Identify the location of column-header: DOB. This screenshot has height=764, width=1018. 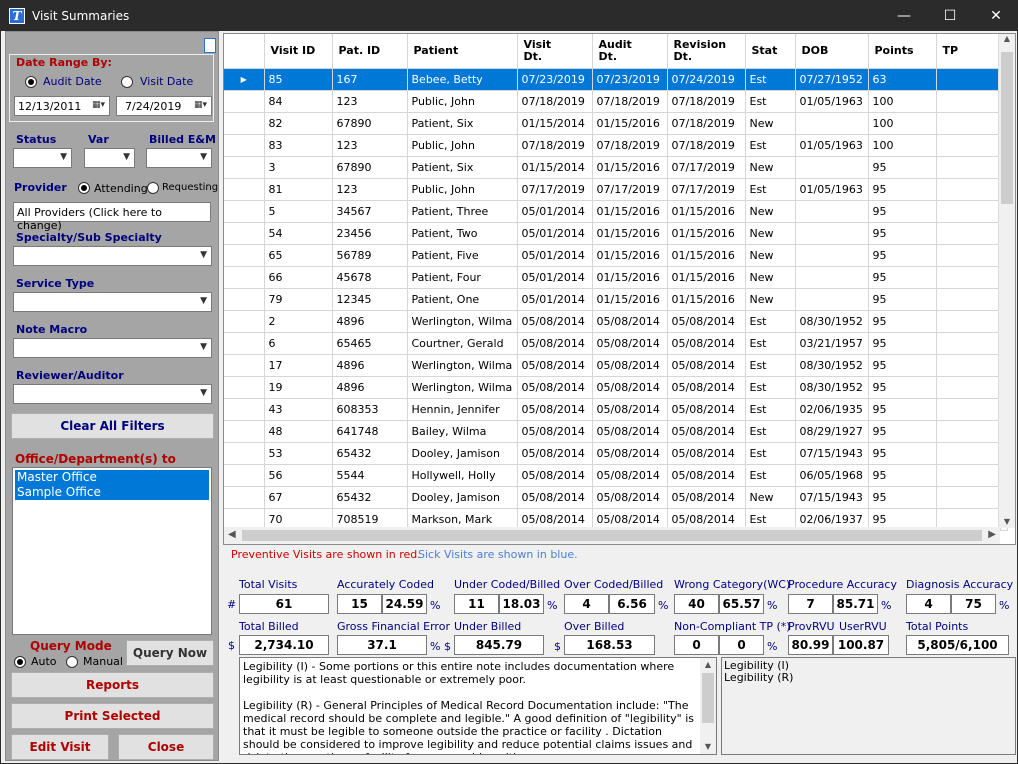
(832, 51).